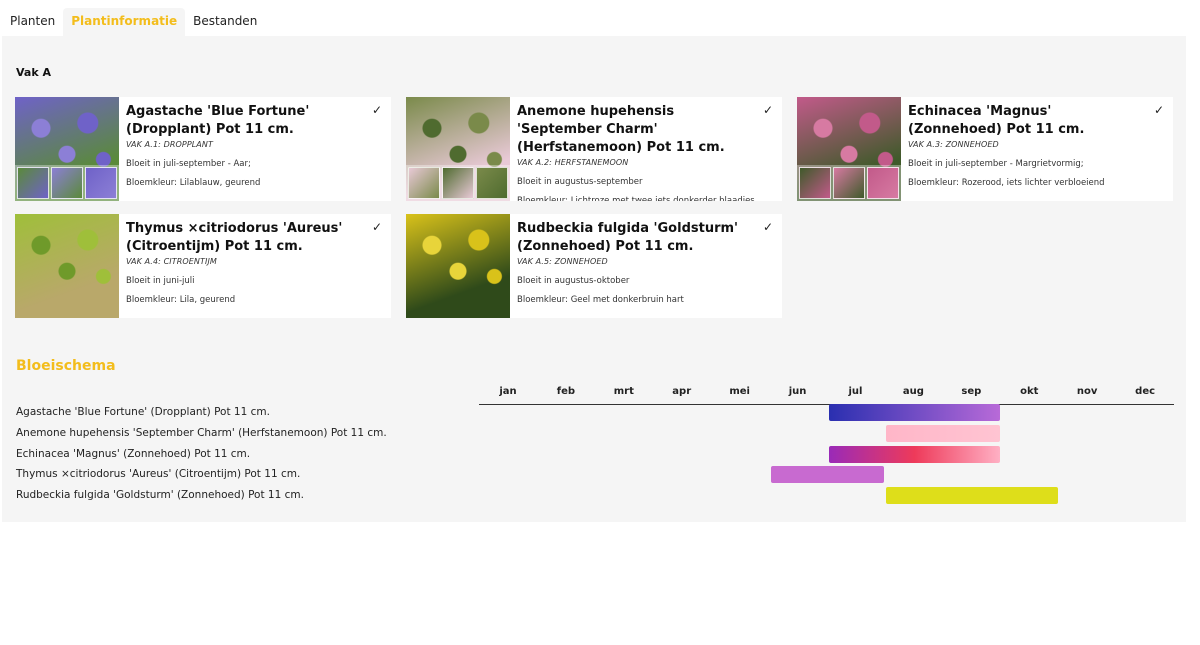  Describe the element at coordinates (193, 183) in the screenshot. I see `bloom-color: Bloemkleur: Lilablauw, geurend` at that location.